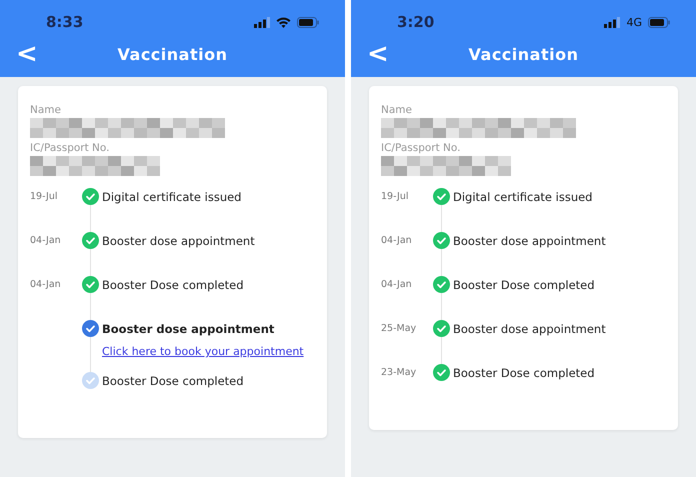 The width and height of the screenshot is (696, 477). What do you see at coordinates (415, 22) in the screenshot?
I see `status-time: 3:20` at bounding box center [415, 22].